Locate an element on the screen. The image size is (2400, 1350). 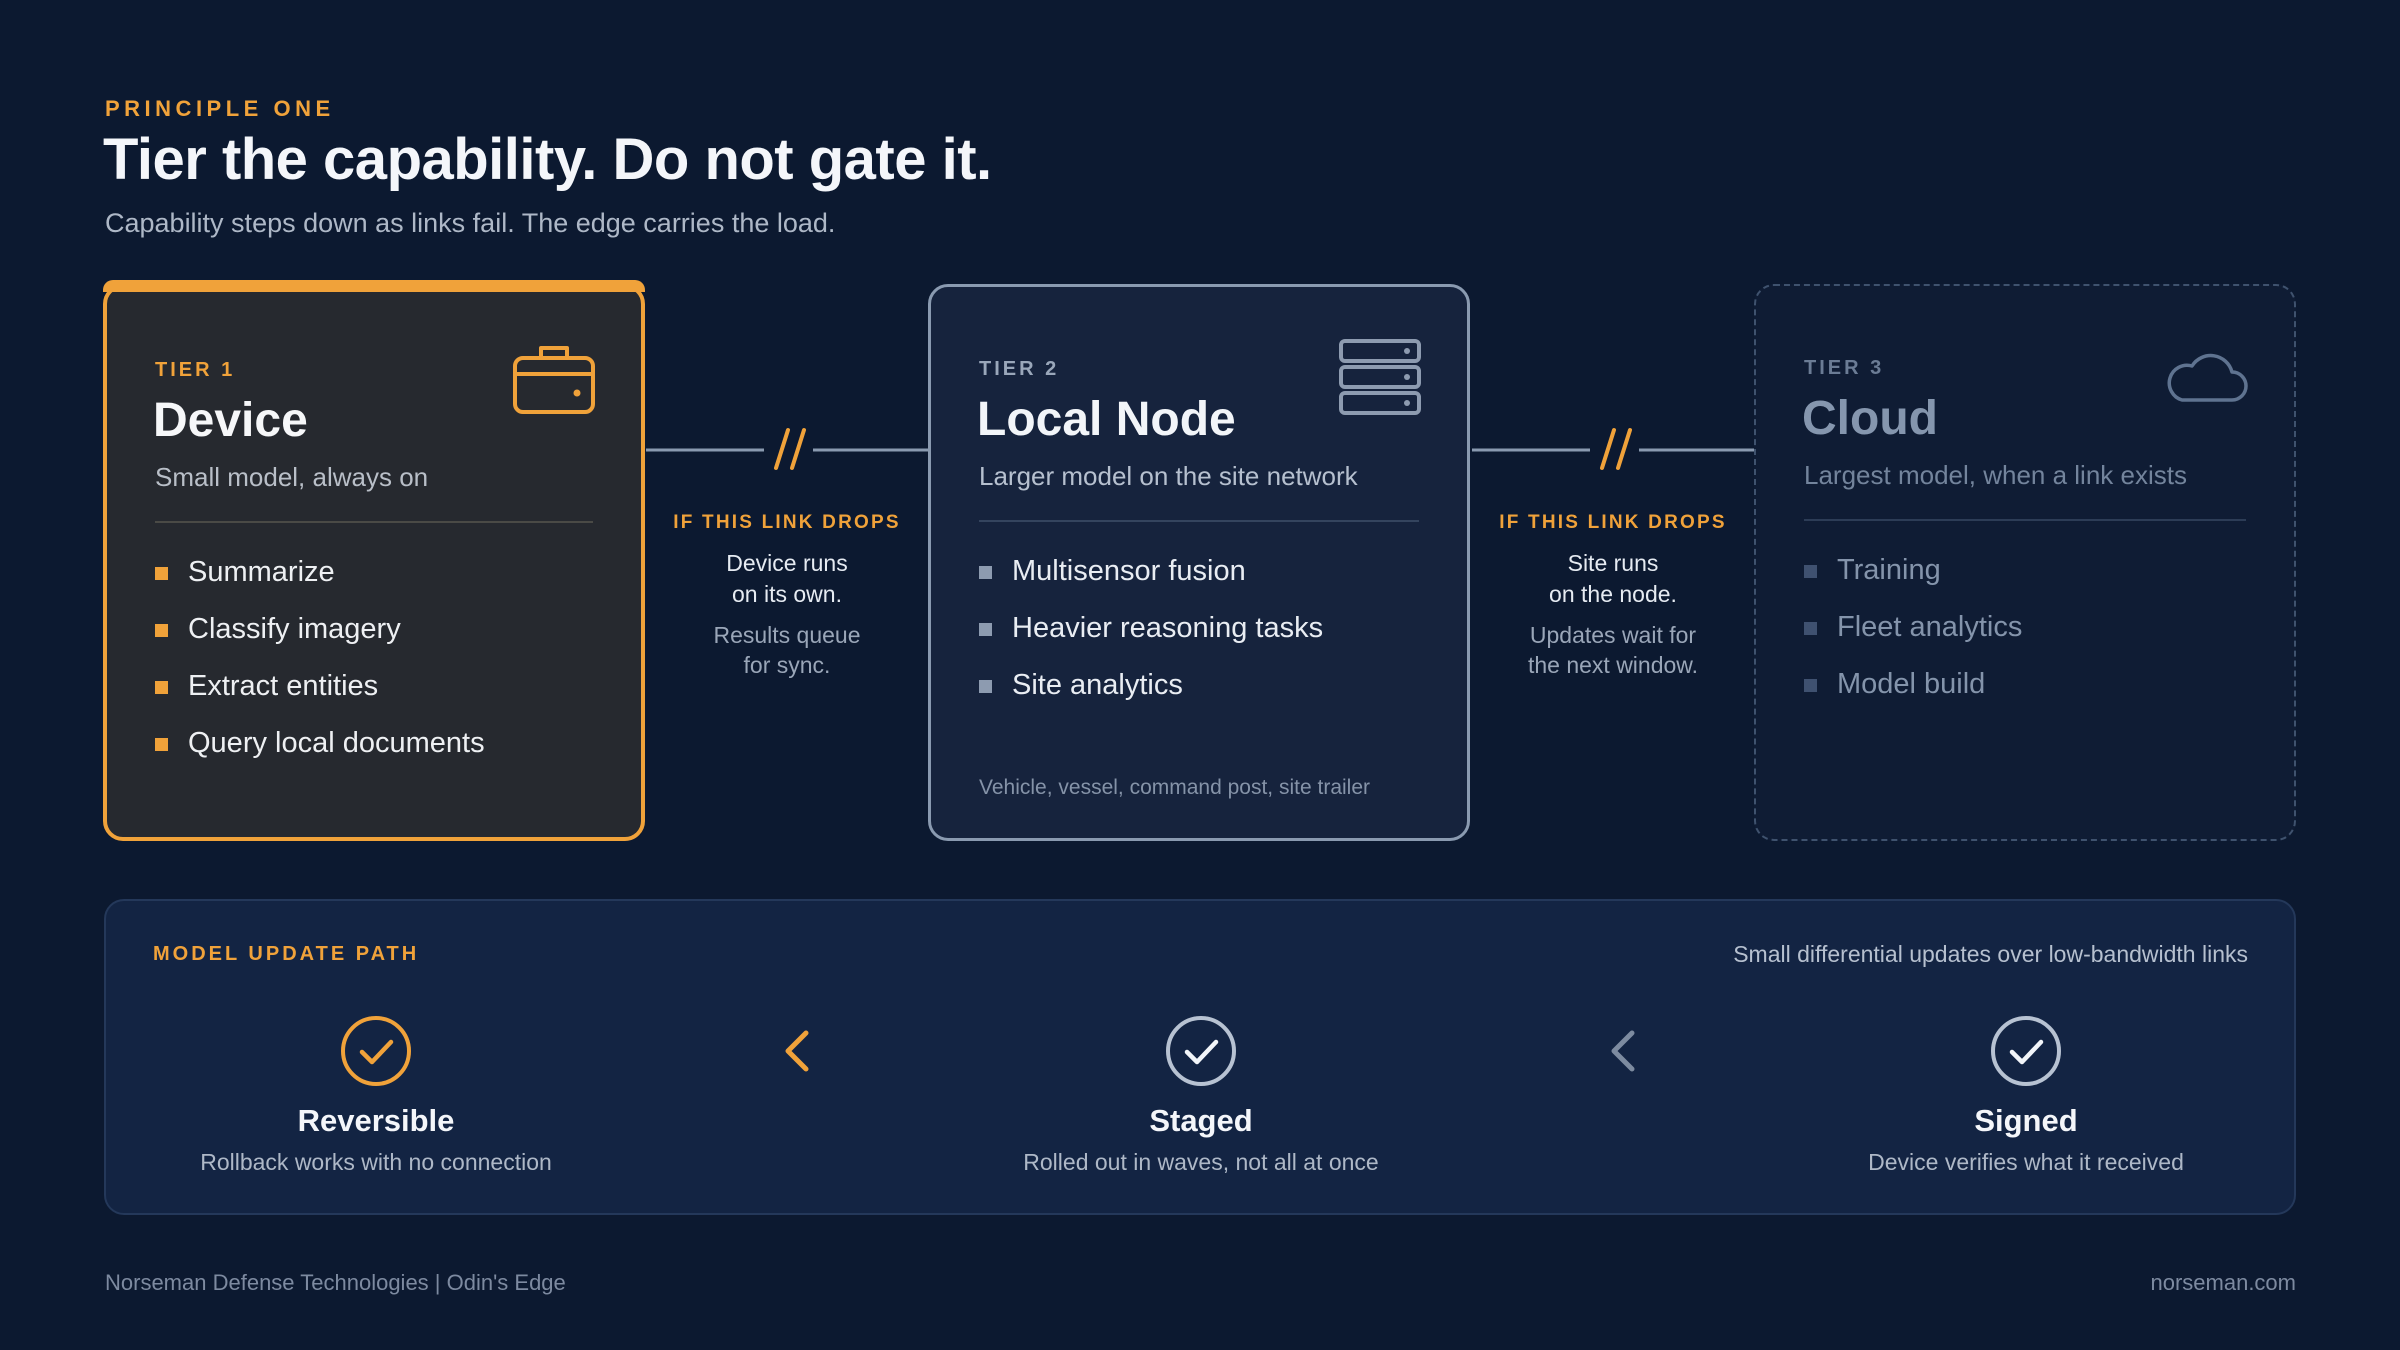
list-item: Fleet analytics is located at coordinates (1913, 635).